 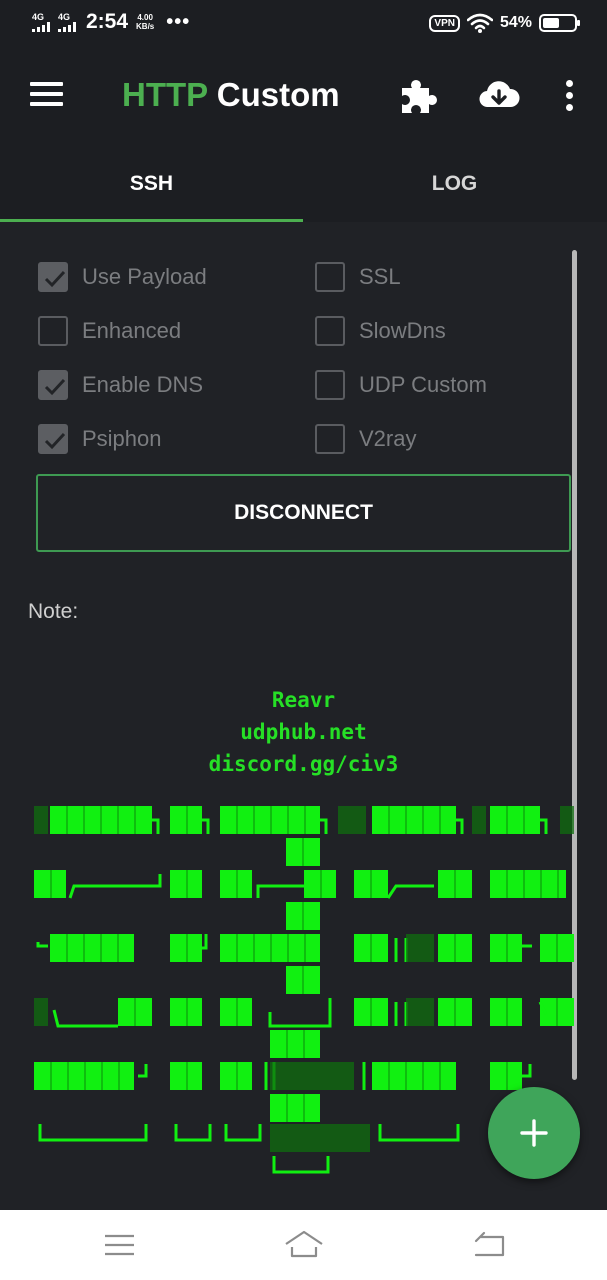 I want to click on option-v2ray: V2ray, so click(x=365, y=439).